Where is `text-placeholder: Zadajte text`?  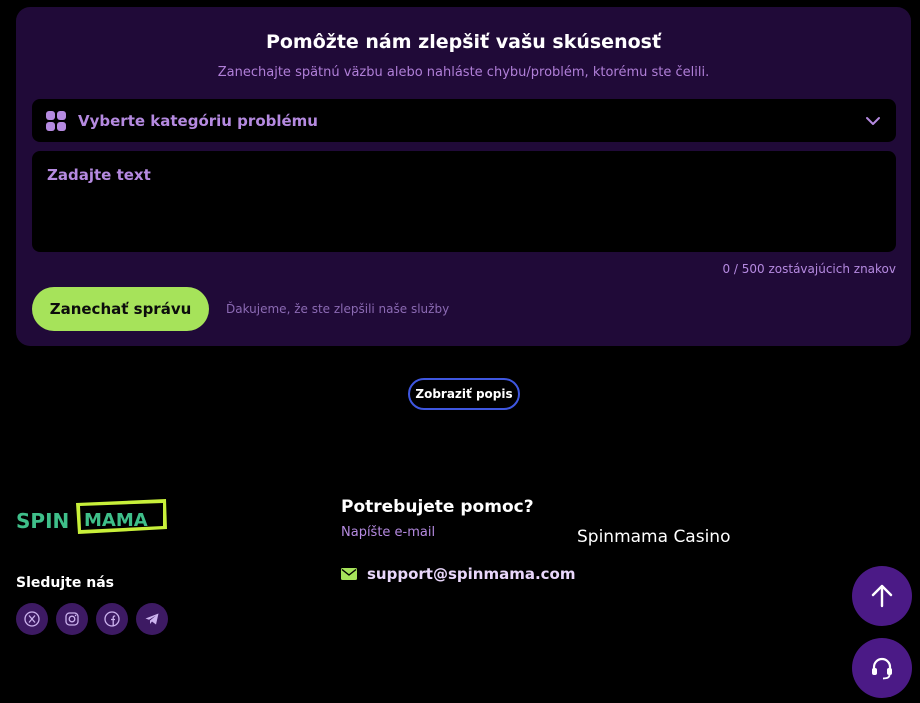 text-placeholder: Zadajte text is located at coordinates (99, 175).